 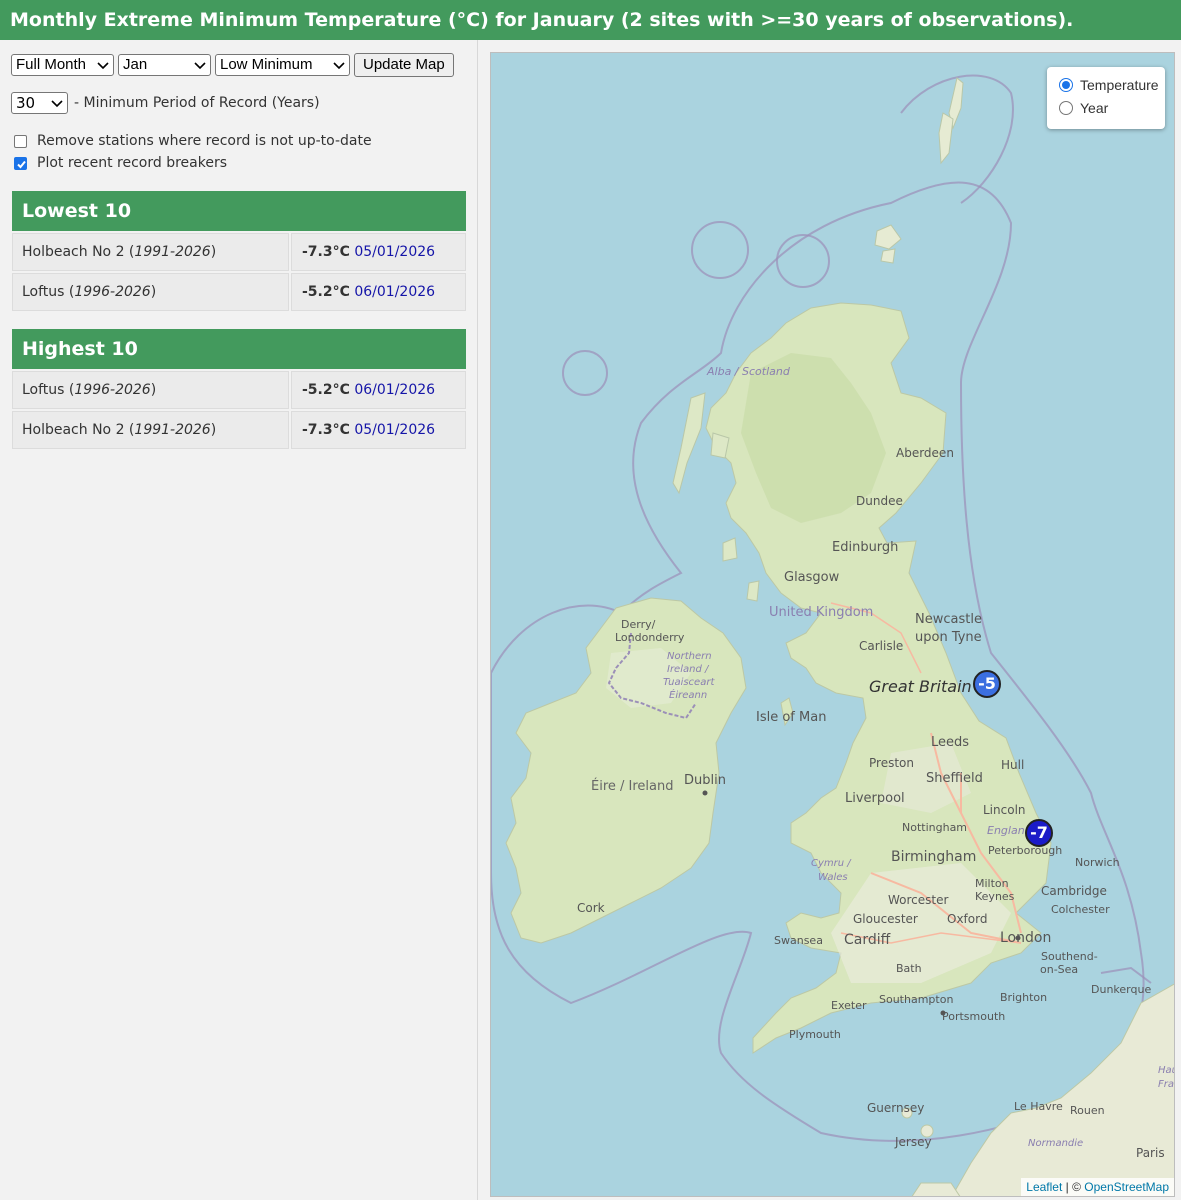 What do you see at coordinates (39, 103) in the screenshot?
I see `min-years-select: 30` at bounding box center [39, 103].